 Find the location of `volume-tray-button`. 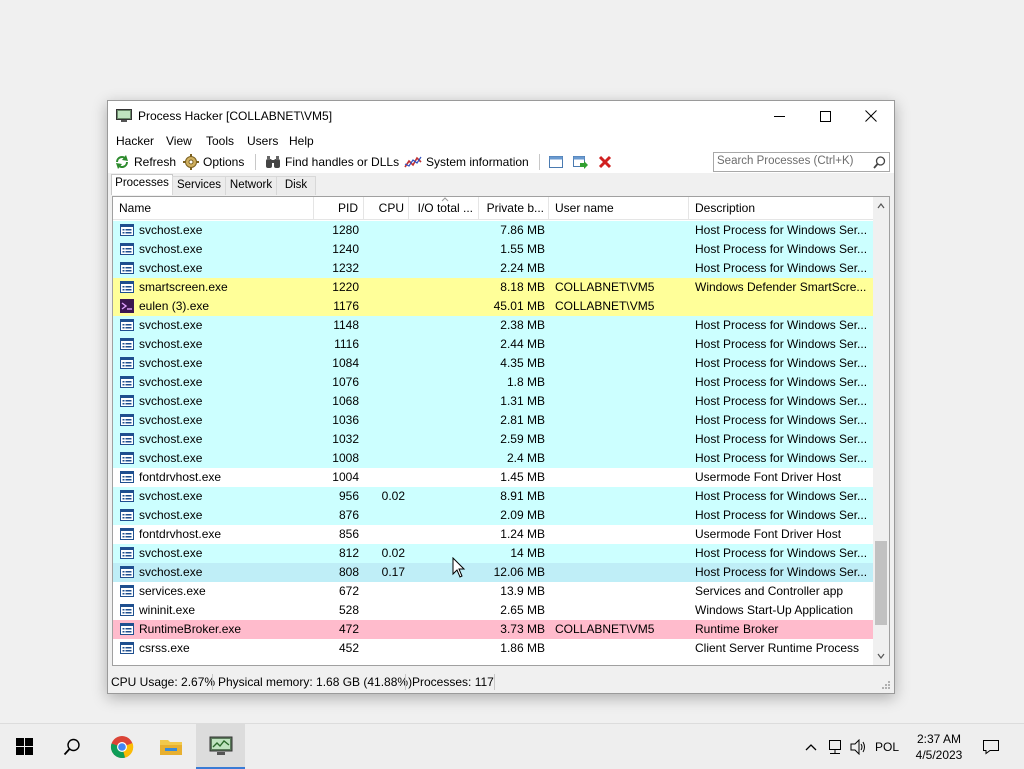

volume-tray-button is located at coordinates (858, 746).